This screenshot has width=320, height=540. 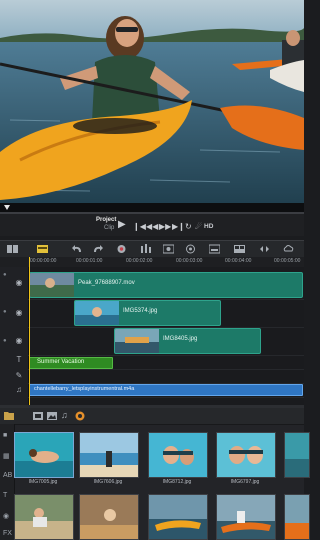 What do you see at coordinates (180, 339) in the screenshot?
I see `clip-label: IMG8405.jpg` at bounding box center [180, 339].